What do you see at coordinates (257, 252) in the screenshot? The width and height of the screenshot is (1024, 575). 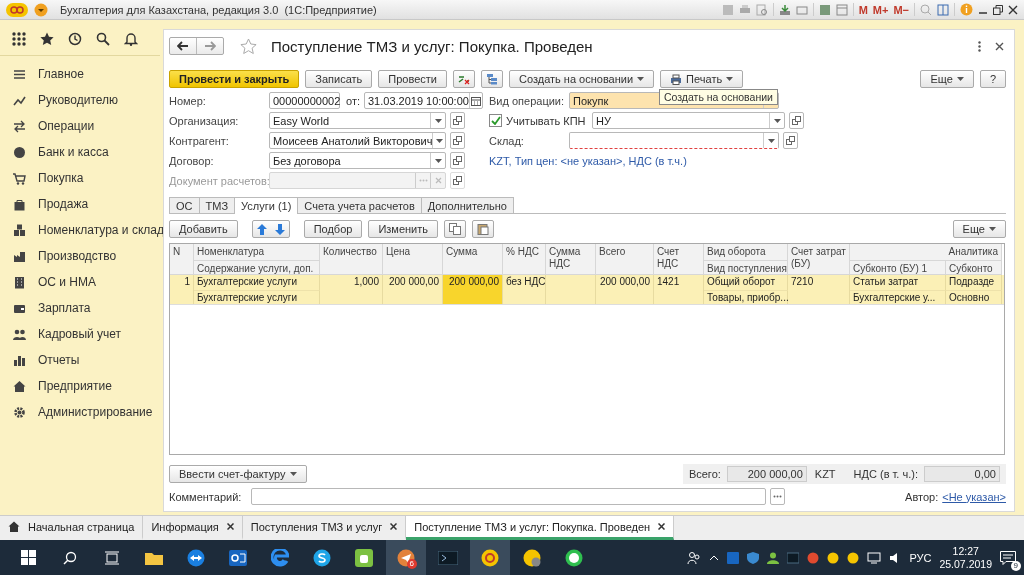 I see `column-header: Номенклатура` at bounding box center [257, 252].